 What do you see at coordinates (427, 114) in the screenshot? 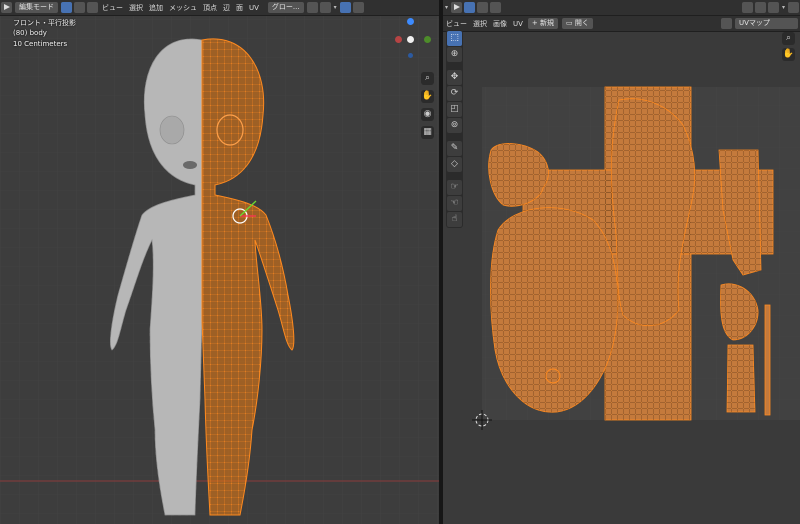
I see `camera-icon: ◉` at bounding box center [427, 114].